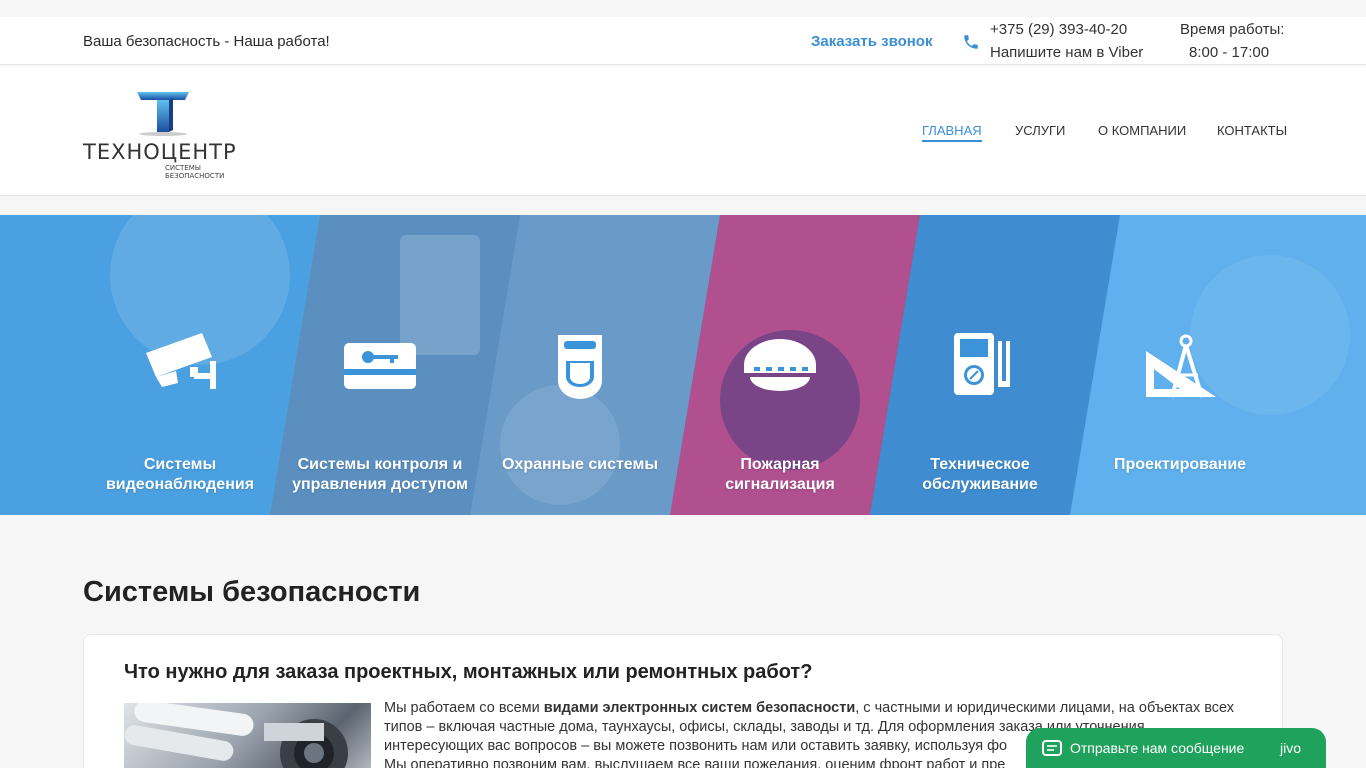 This screenshot has width=1366, height=768. What do you see at coordinates (1229, 52) in the screenshot?
I see `hours-value: 8:00 - 17:00` at bounding box center [1229, 52].